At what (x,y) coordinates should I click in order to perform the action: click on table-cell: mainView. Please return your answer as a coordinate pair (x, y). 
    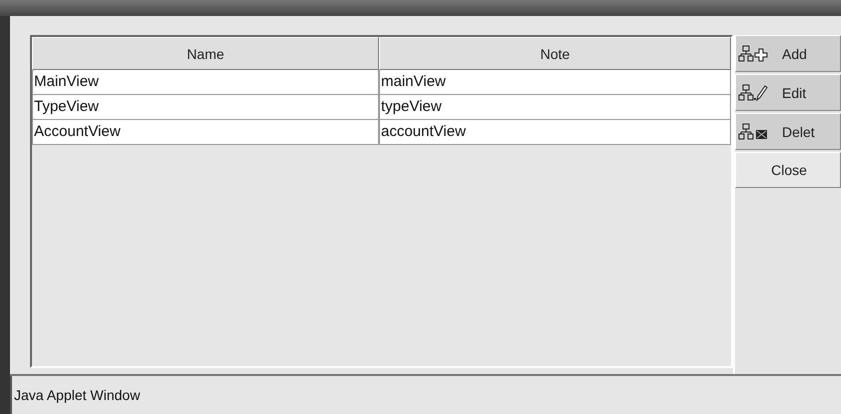
    Looking at the image, I should click on (555, 82).